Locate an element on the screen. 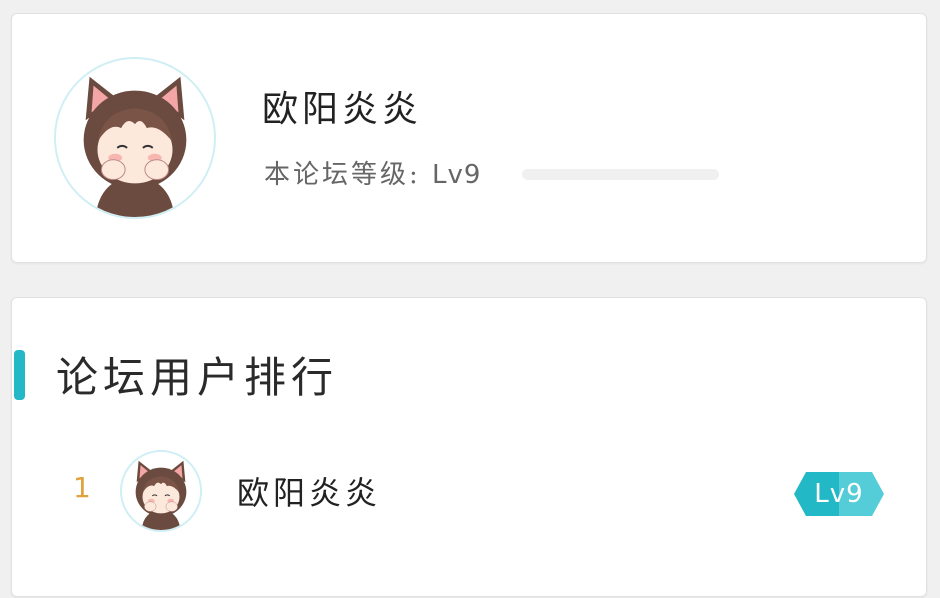 This screenshot has width=940, height=598. level-value: Lv9 is located at coordinates (457, 175).